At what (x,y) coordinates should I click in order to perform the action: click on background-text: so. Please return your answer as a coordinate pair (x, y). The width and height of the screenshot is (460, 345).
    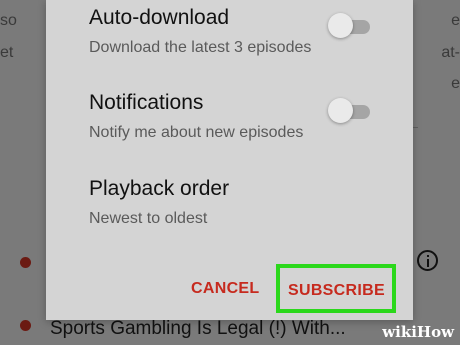
    Looking at the image, I should click on (8, 20).